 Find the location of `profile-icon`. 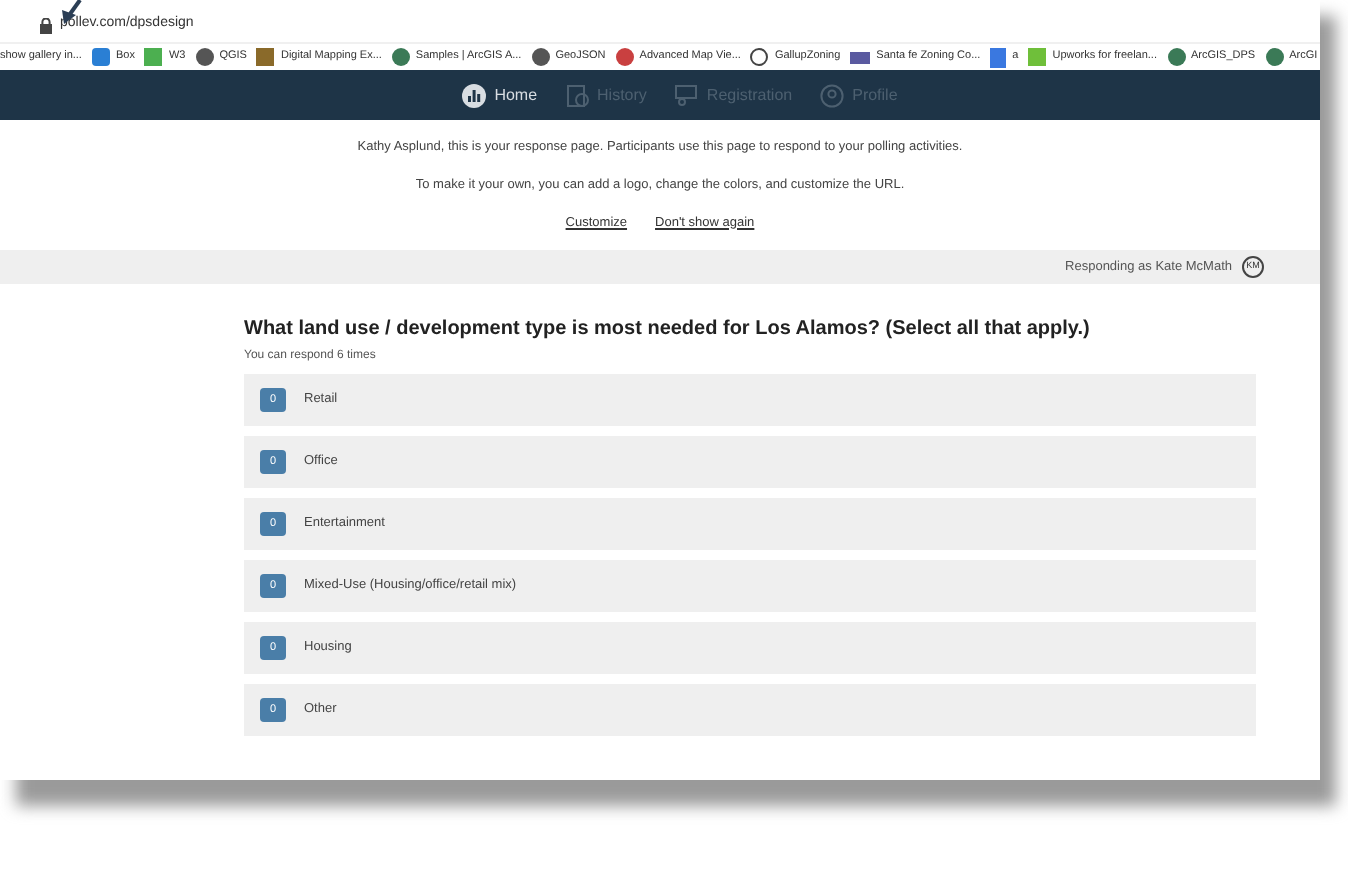

profile-icon is located at coordinates (832, 95).